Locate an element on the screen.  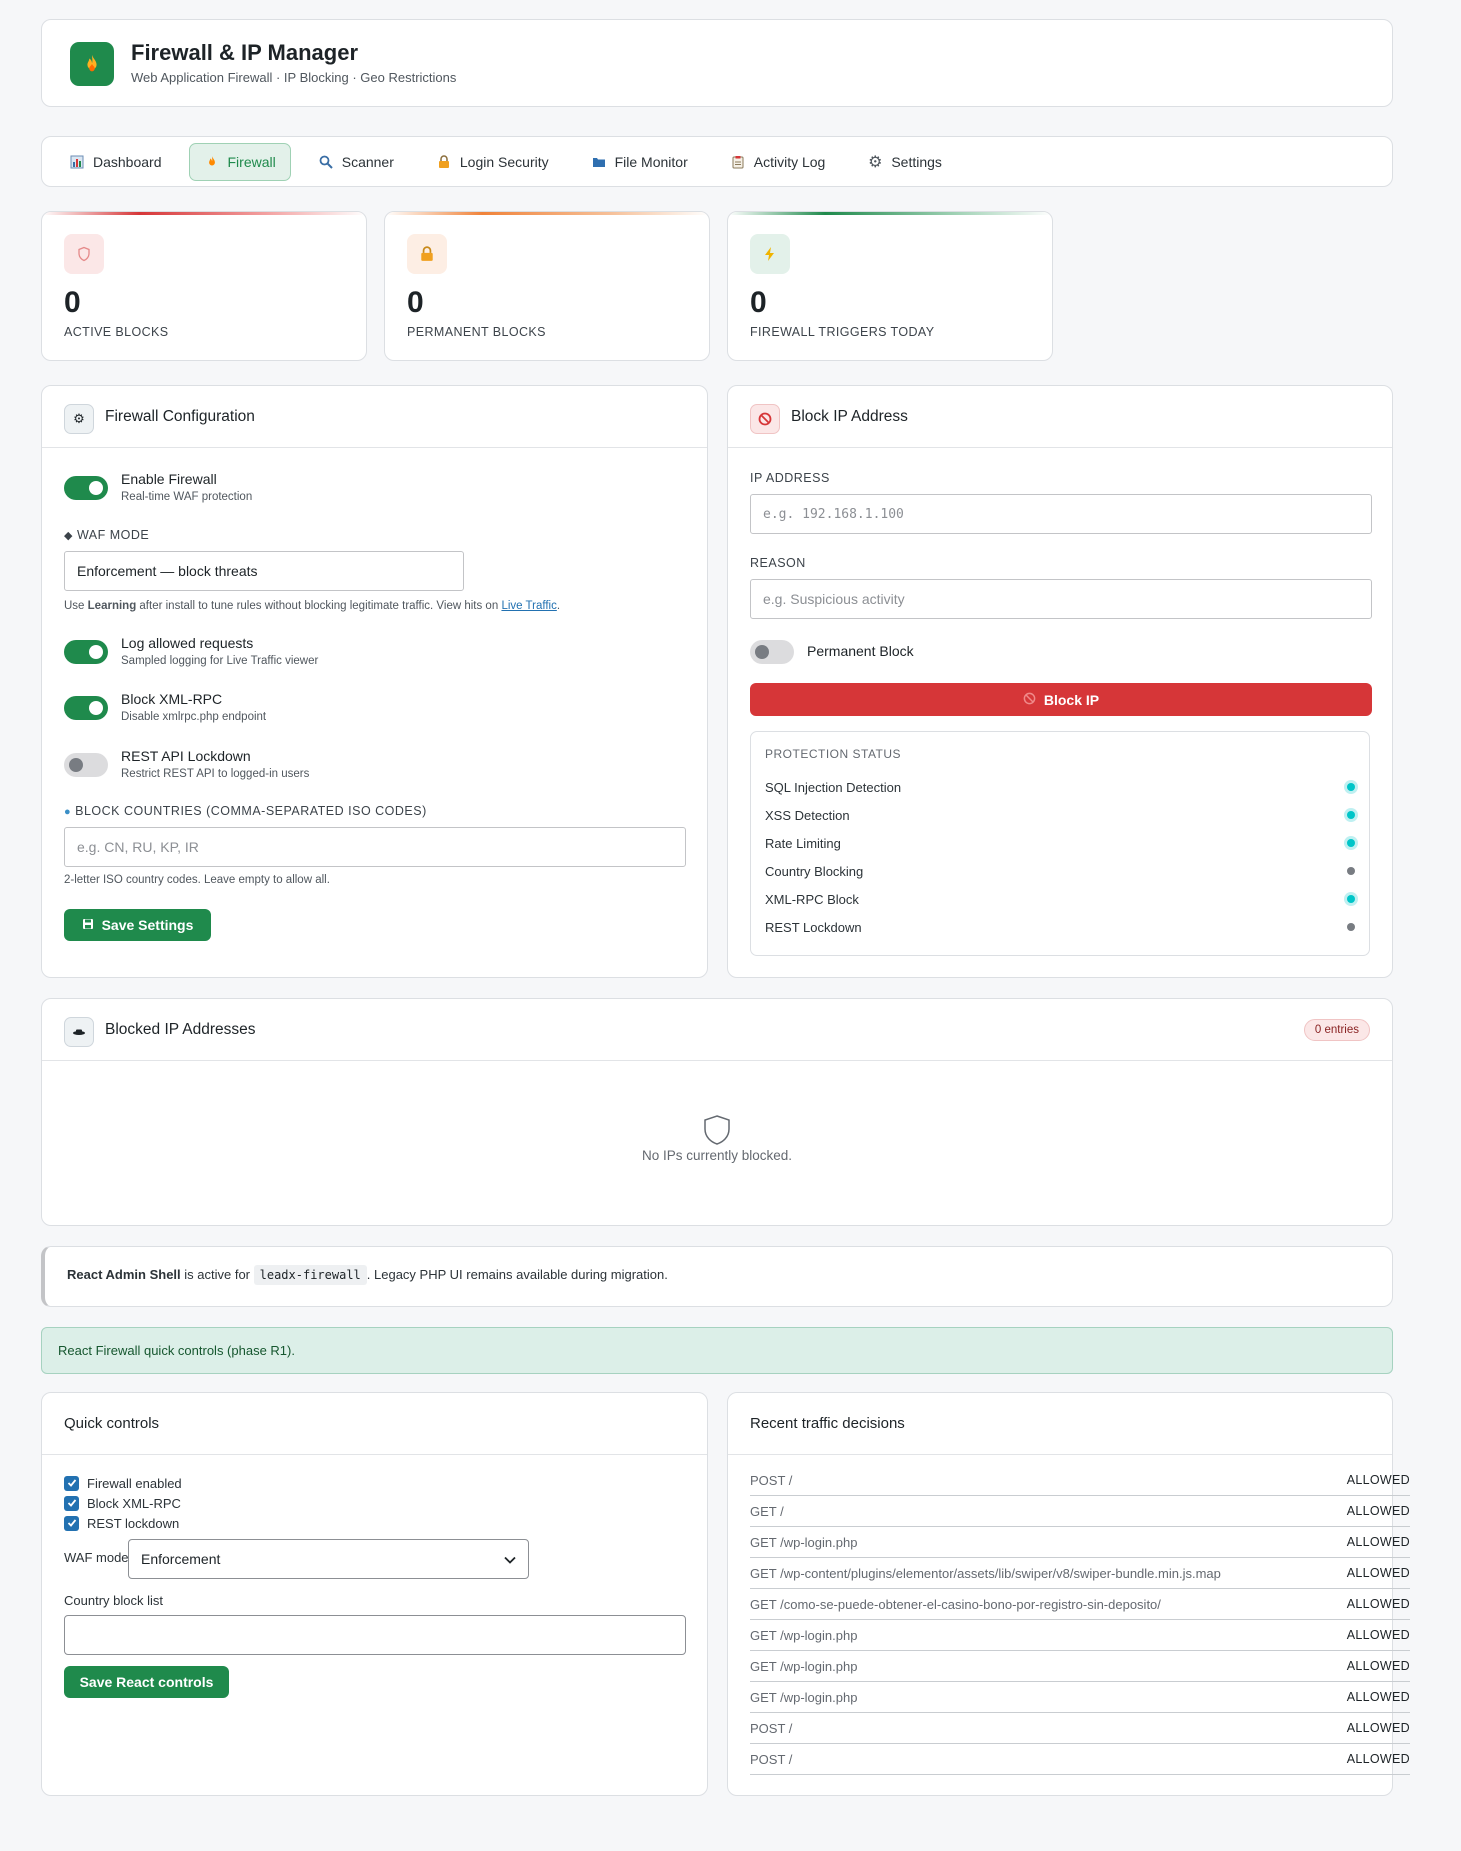
tab-label: Activity Log is located at coordinates (789, 161).